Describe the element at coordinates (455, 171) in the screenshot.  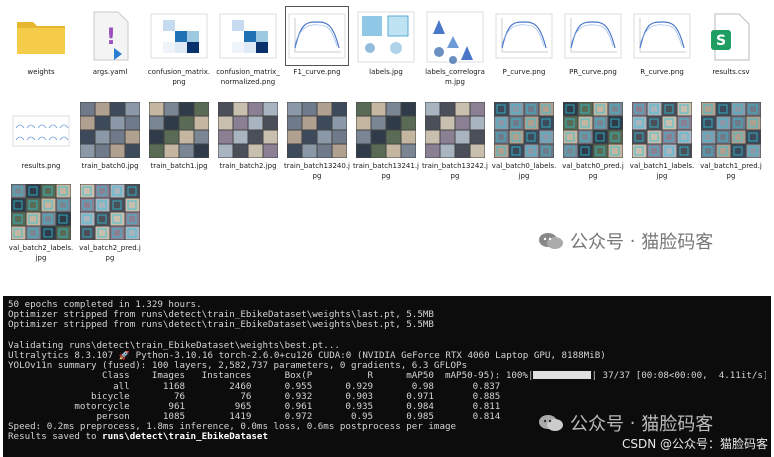
I see `file-name: train_batch13242.jpg` at that location.